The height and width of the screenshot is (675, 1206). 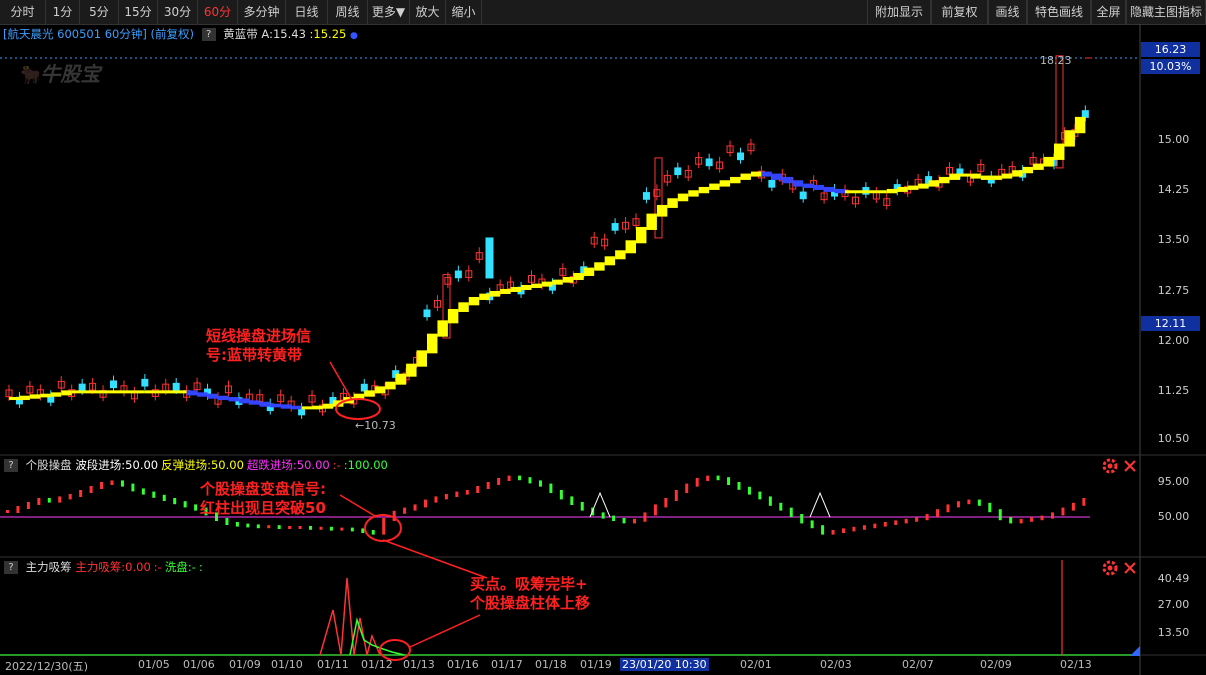 What do you see at coordinates (11, 567) in the screenshot?
I see `panel2-help-icon: ?` at bounding box center [11, 567].